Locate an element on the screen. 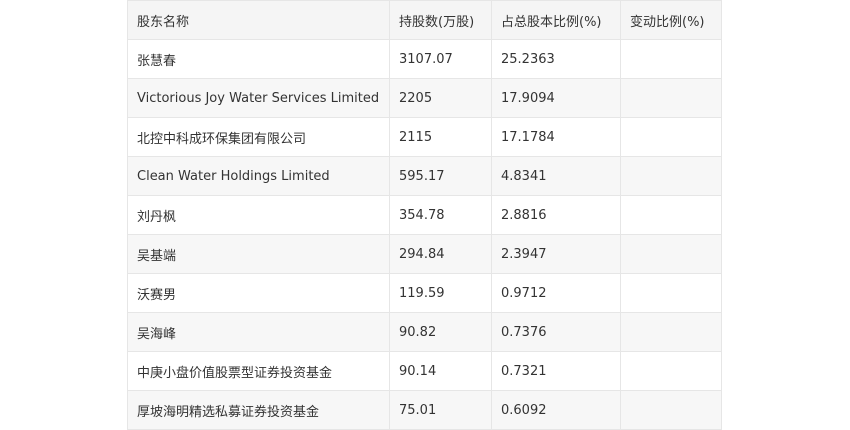 The image size is (850, 430). table-row: 吴基端 294.84 2.3947 is located at coordinates (424, 254).